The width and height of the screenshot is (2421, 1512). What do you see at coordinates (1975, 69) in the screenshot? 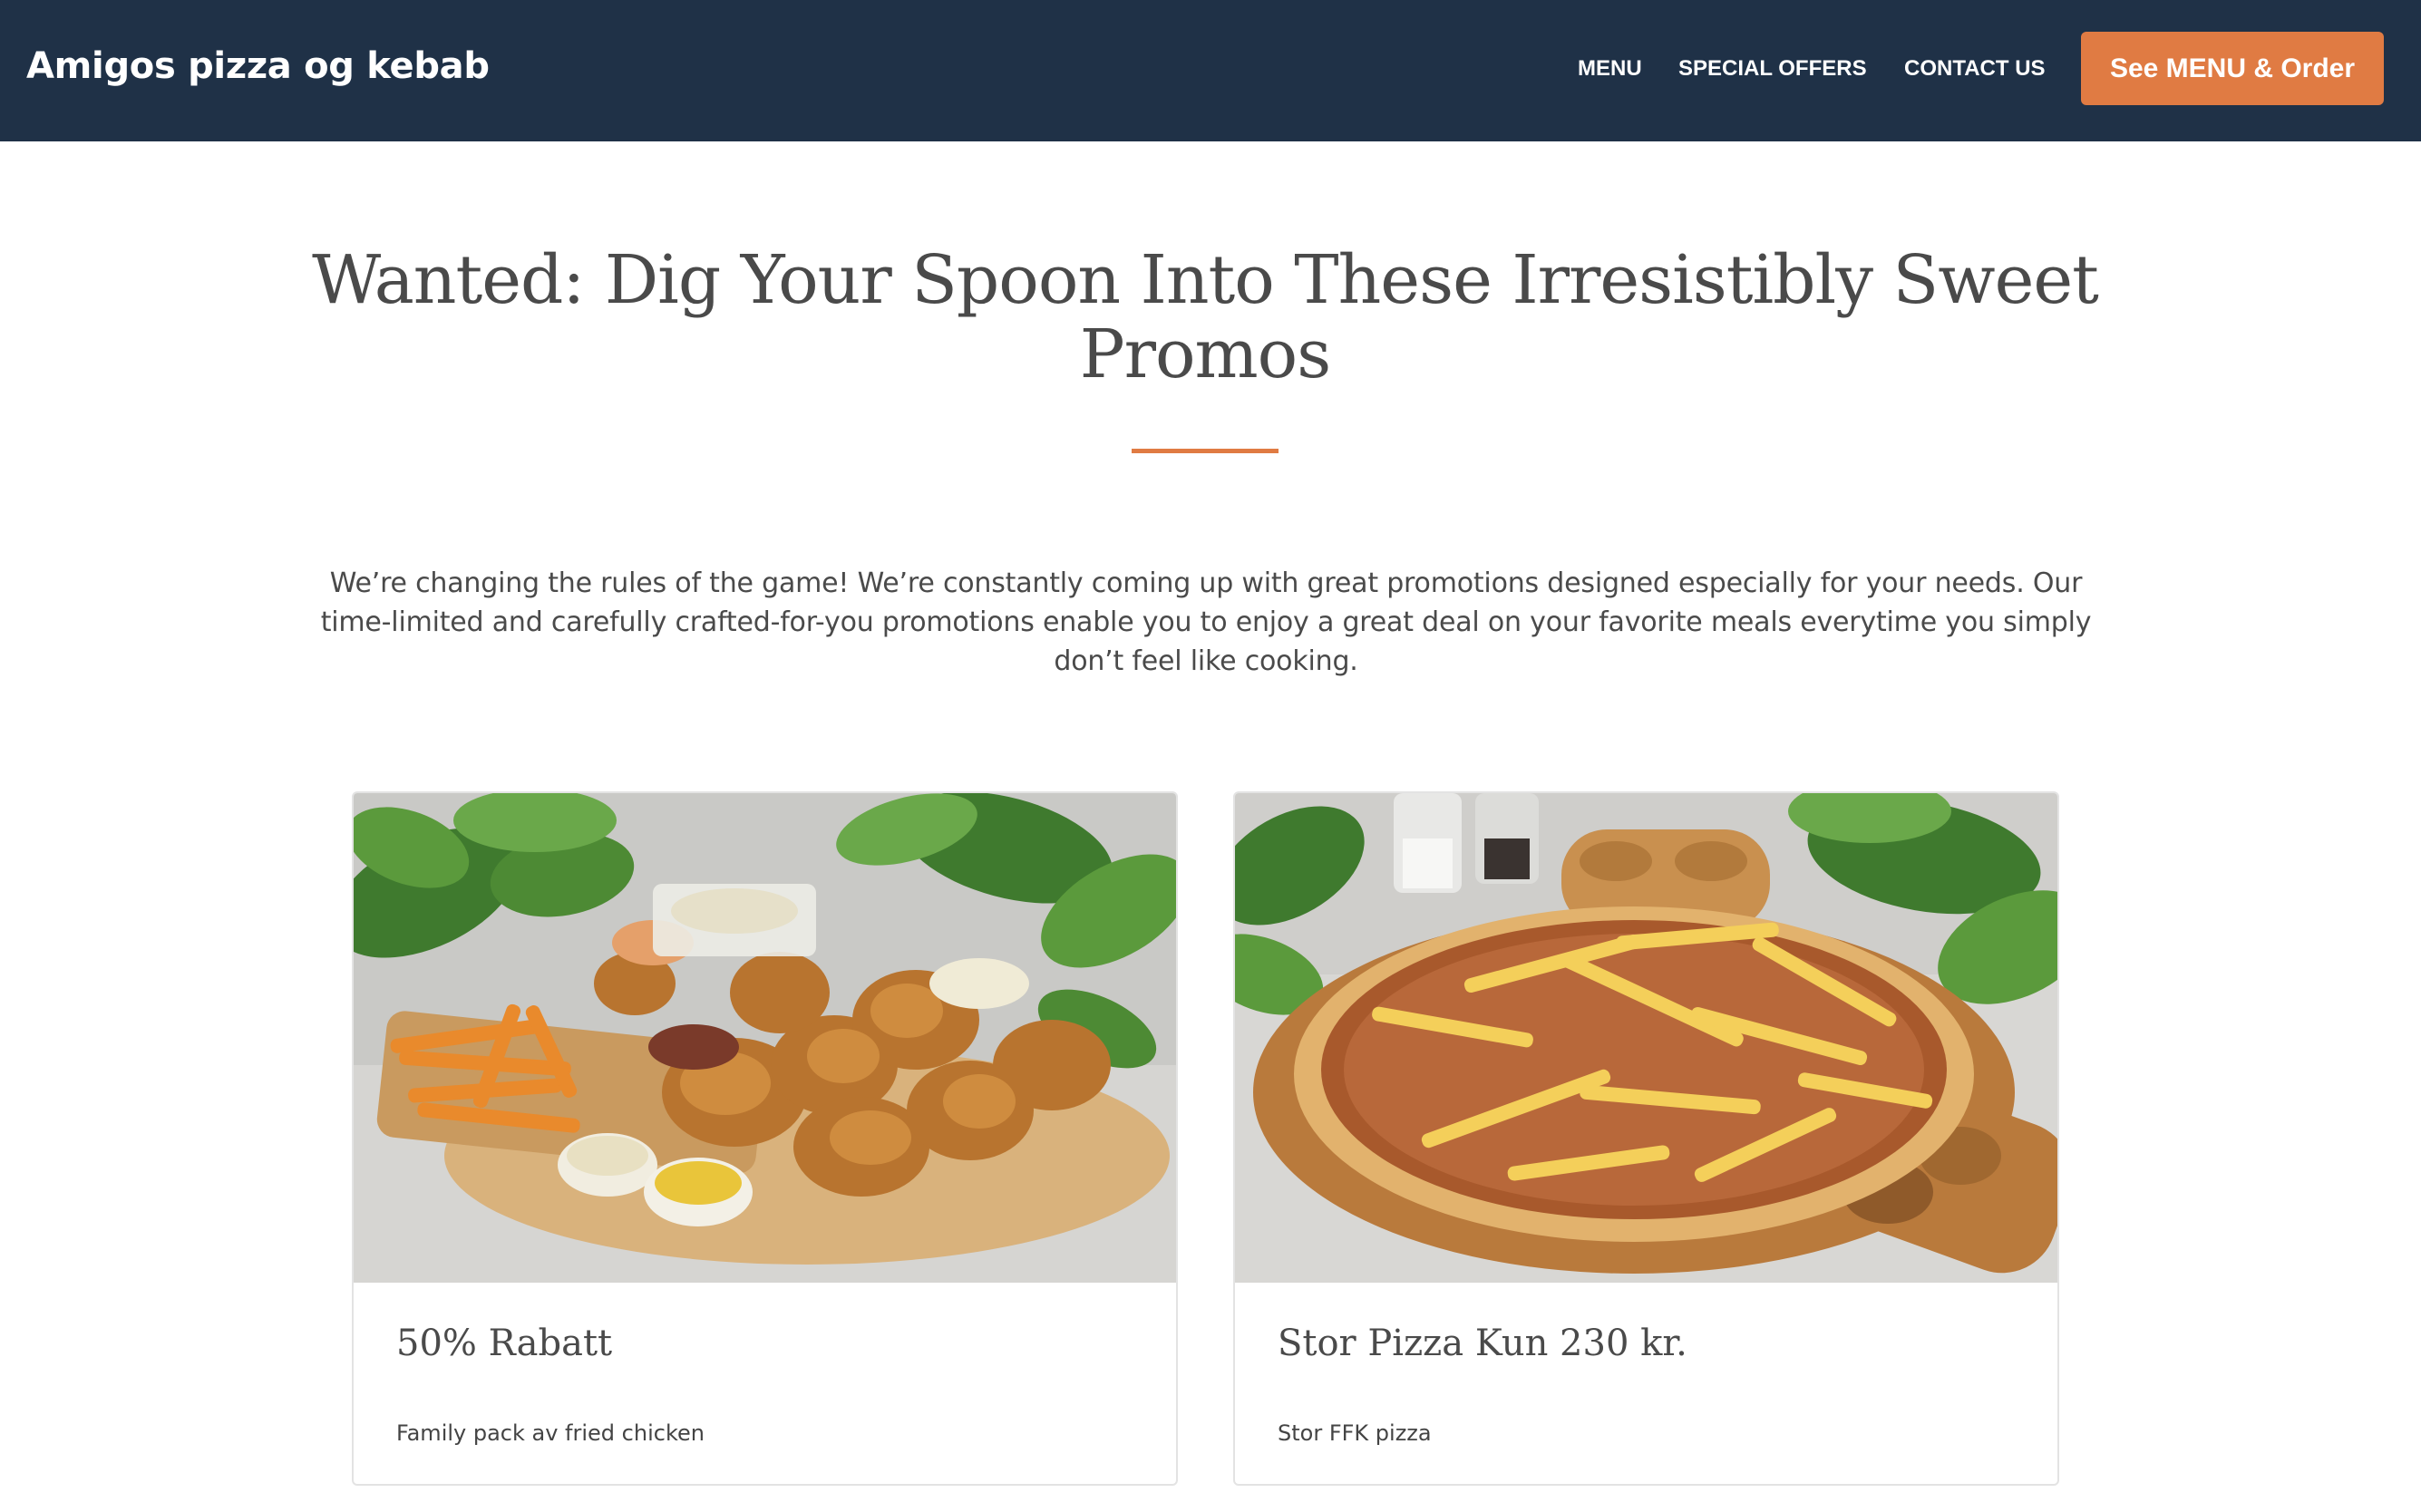
I see `nav-link-contact-us: CONTACT US` at bounding box center [1975, 69].